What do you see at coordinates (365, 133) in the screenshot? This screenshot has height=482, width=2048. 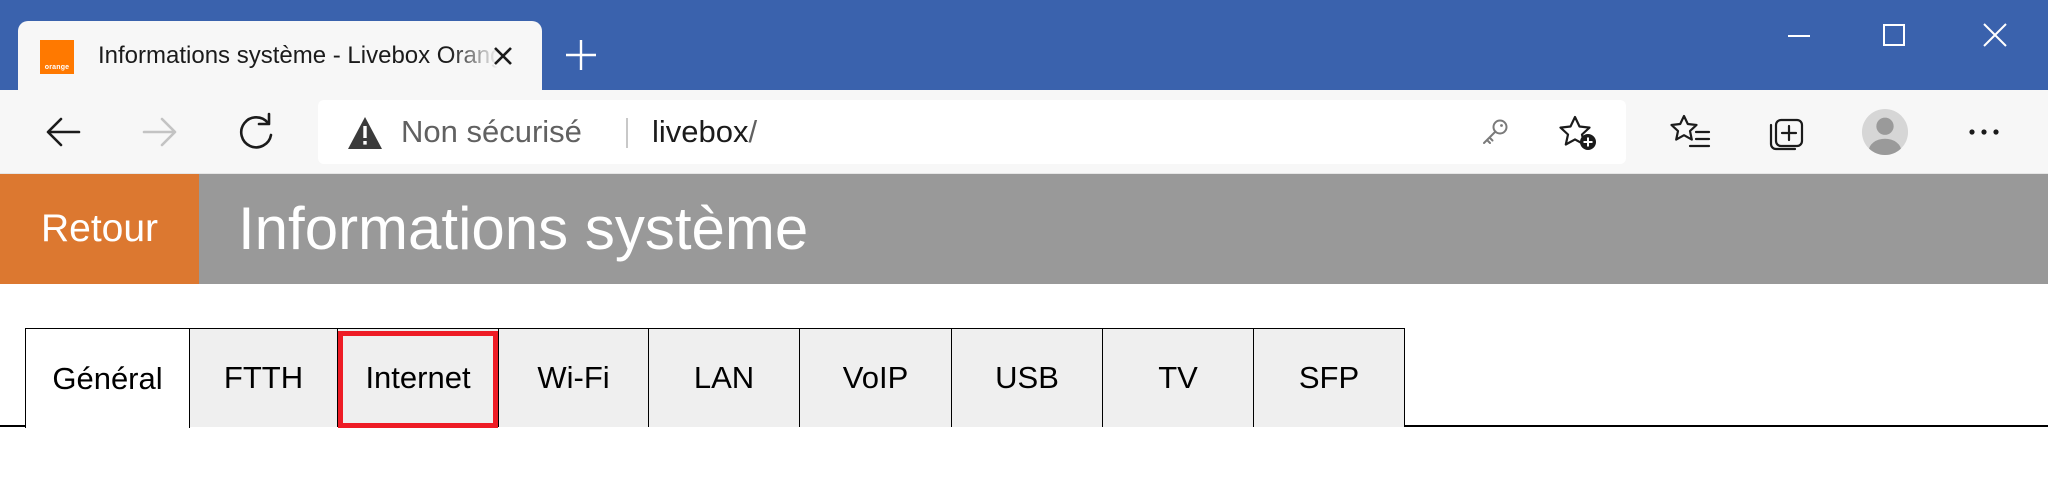 I see `warning-triangle-icon` at bounding box center [365, 133].